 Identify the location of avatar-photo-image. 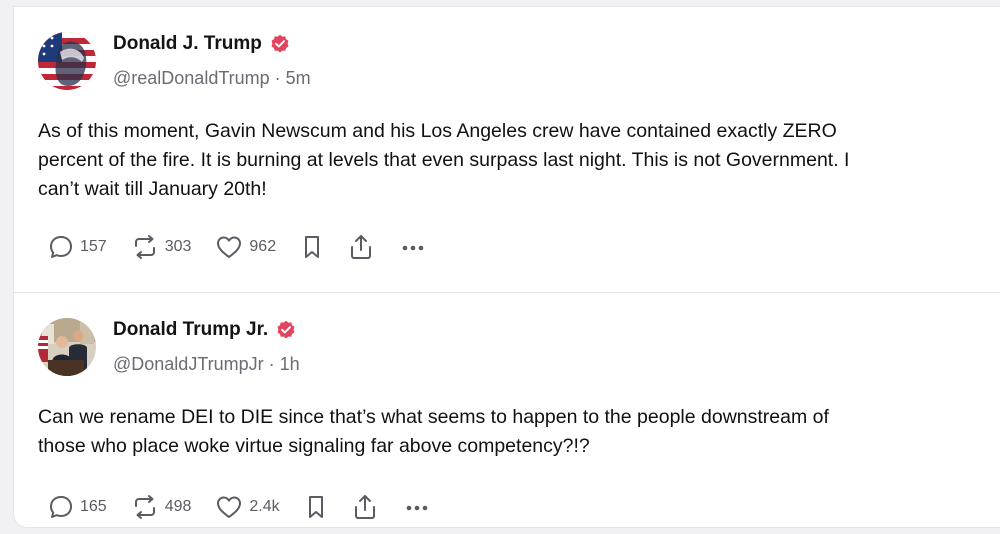
(67, 347).